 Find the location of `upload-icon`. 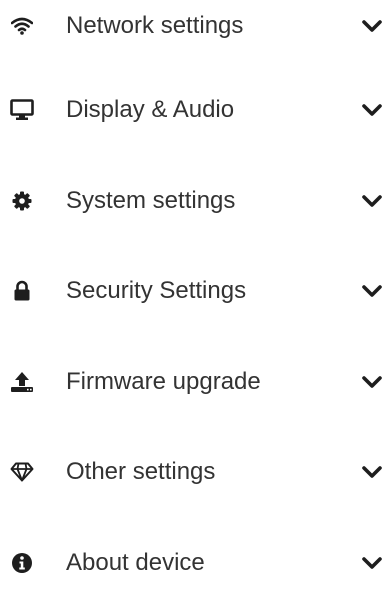

upload-icon is located at coordinates (22, 382).